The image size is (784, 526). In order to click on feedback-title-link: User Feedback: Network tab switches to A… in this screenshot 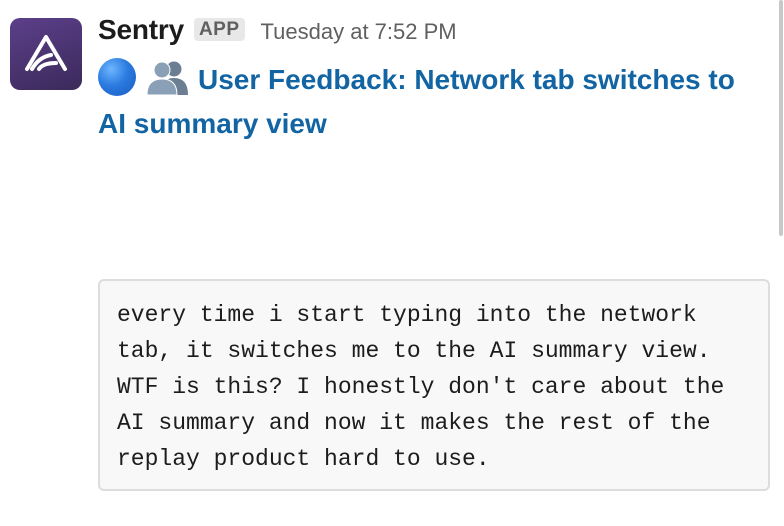, I will do `click(428, 102)`.